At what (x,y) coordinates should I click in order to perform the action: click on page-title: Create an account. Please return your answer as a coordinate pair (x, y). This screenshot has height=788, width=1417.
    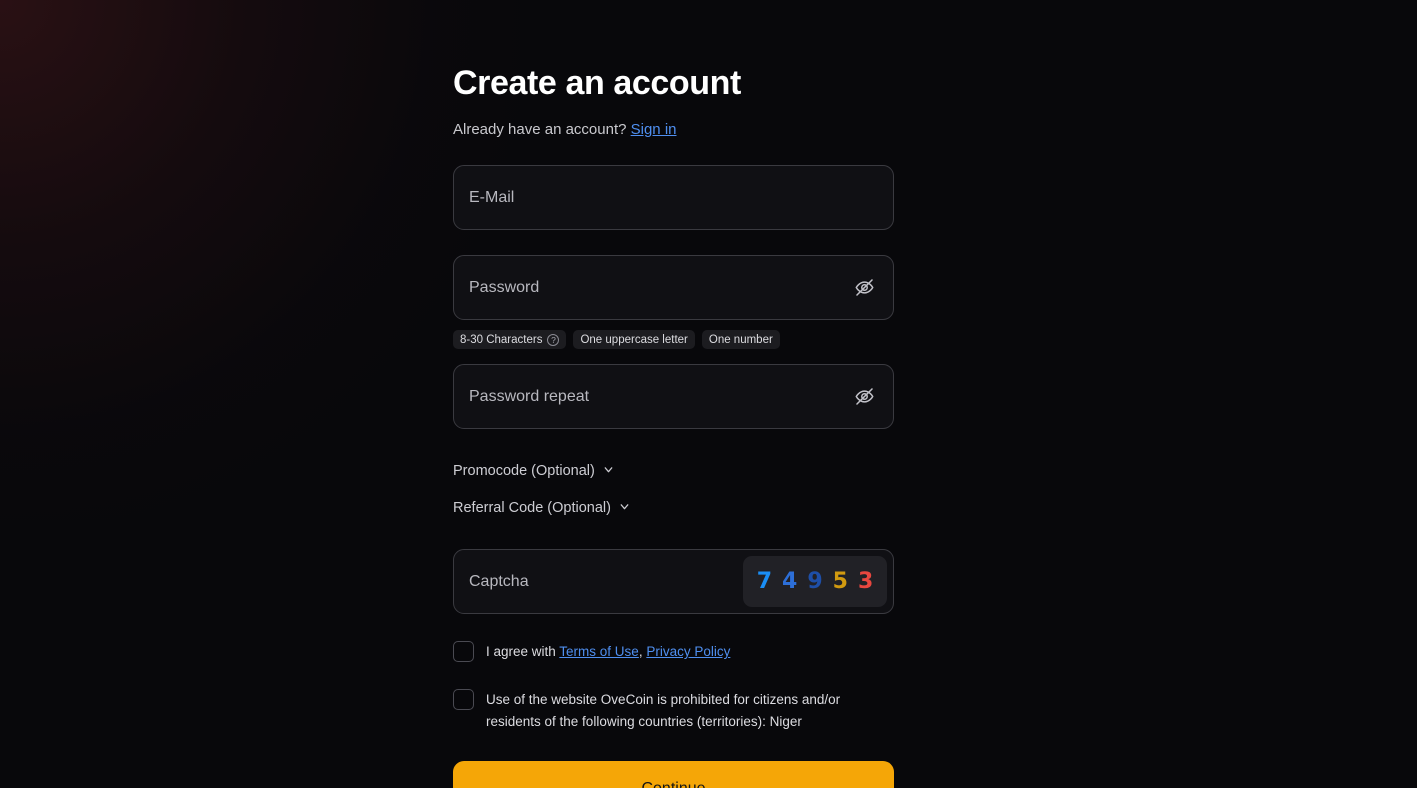
    Looking at the image, I should click on (597, 83).